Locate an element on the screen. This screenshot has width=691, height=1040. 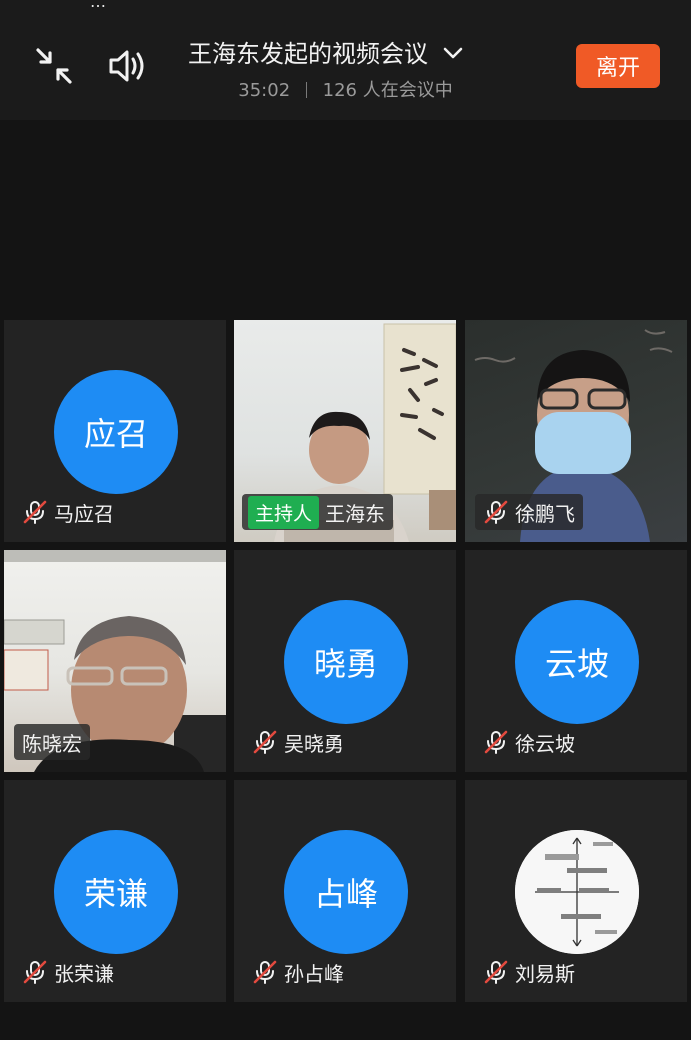
participant-namebar: 孙占峰 is located at coordinates (298, 972).